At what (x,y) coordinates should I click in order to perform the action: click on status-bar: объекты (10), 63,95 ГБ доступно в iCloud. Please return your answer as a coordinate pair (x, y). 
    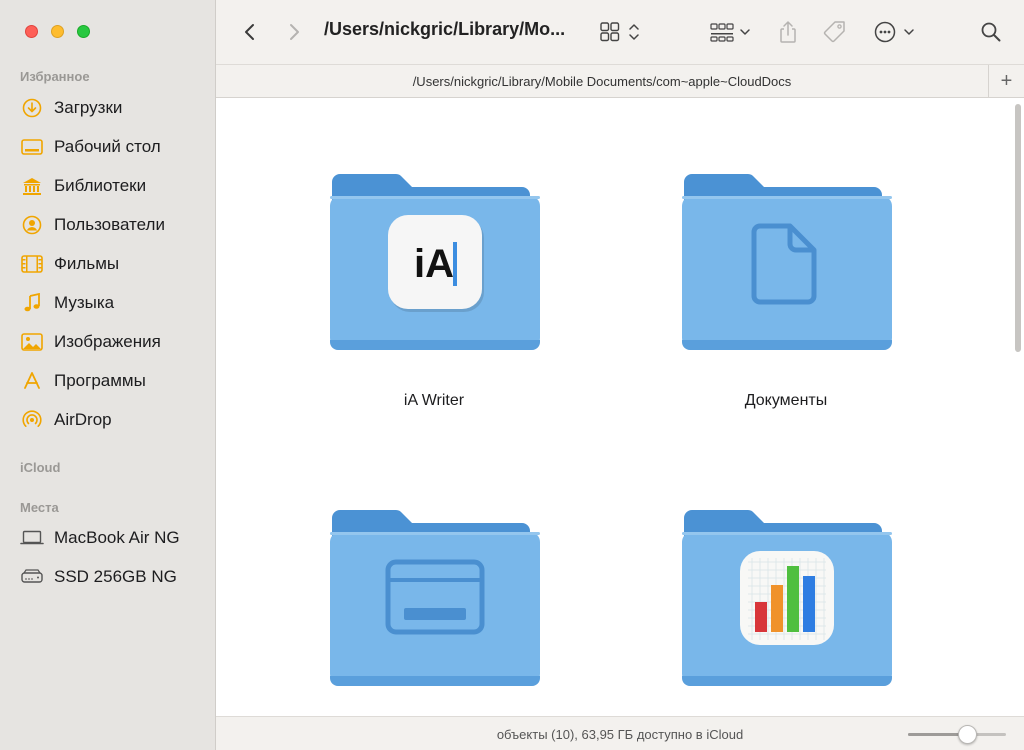
    Looking at the image, I should click on (620, 733).